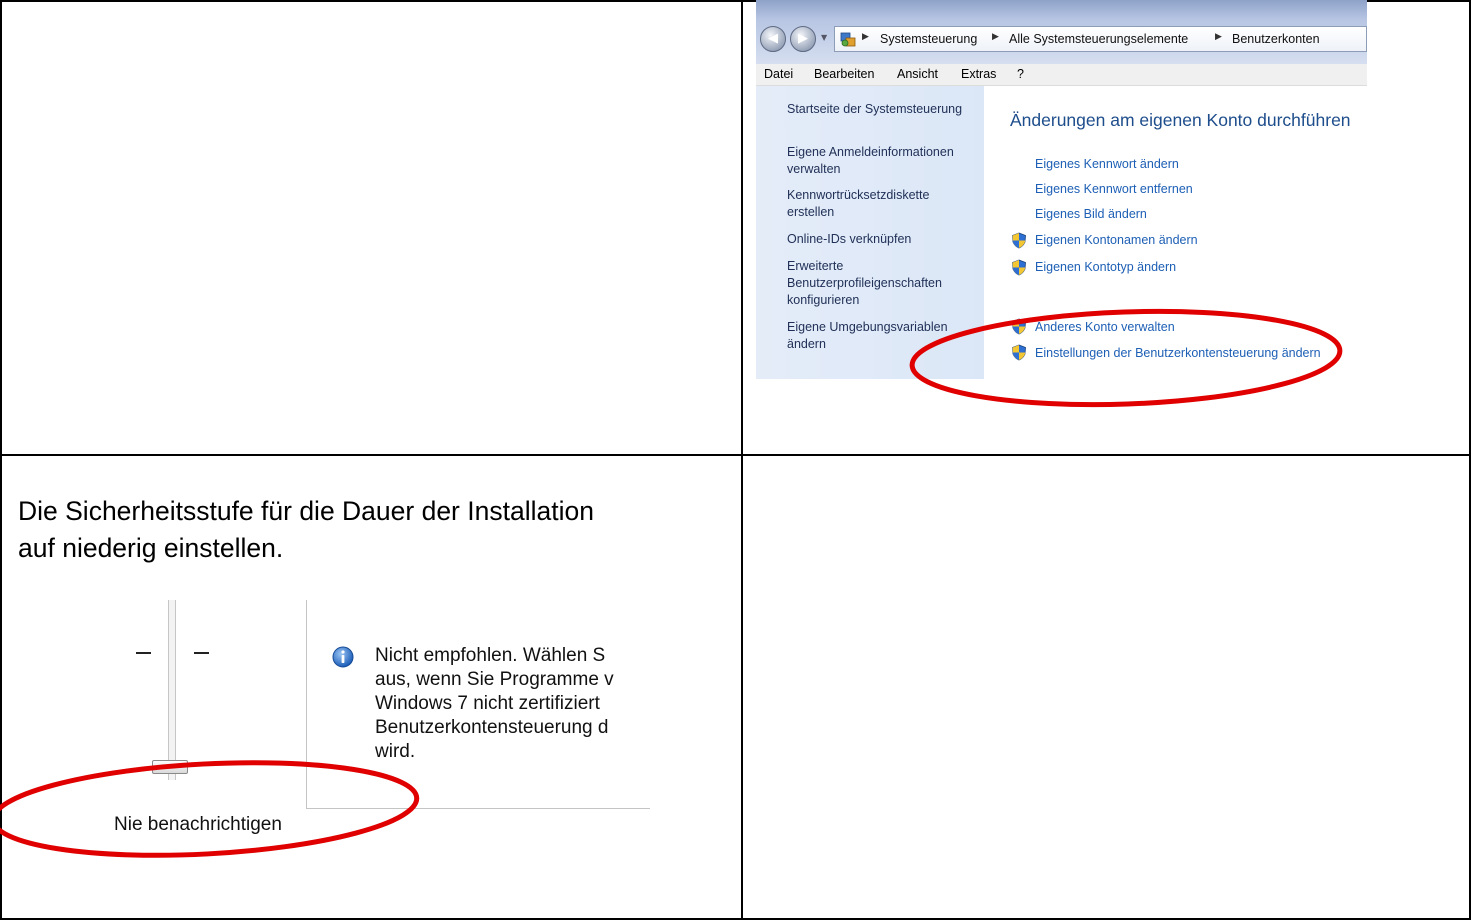 The height and width of the screenshot is (920, 1471). I want to click on info-icon, so click(343, 657).